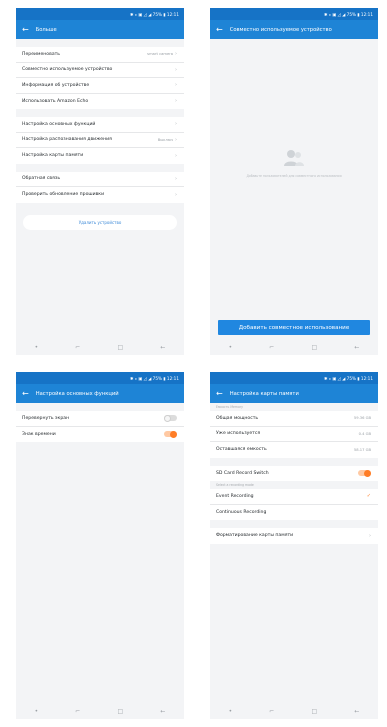 This screenshot has width=387, height=727. I want to click on row-label: Совместно используемое устройство, so click(67, 70).